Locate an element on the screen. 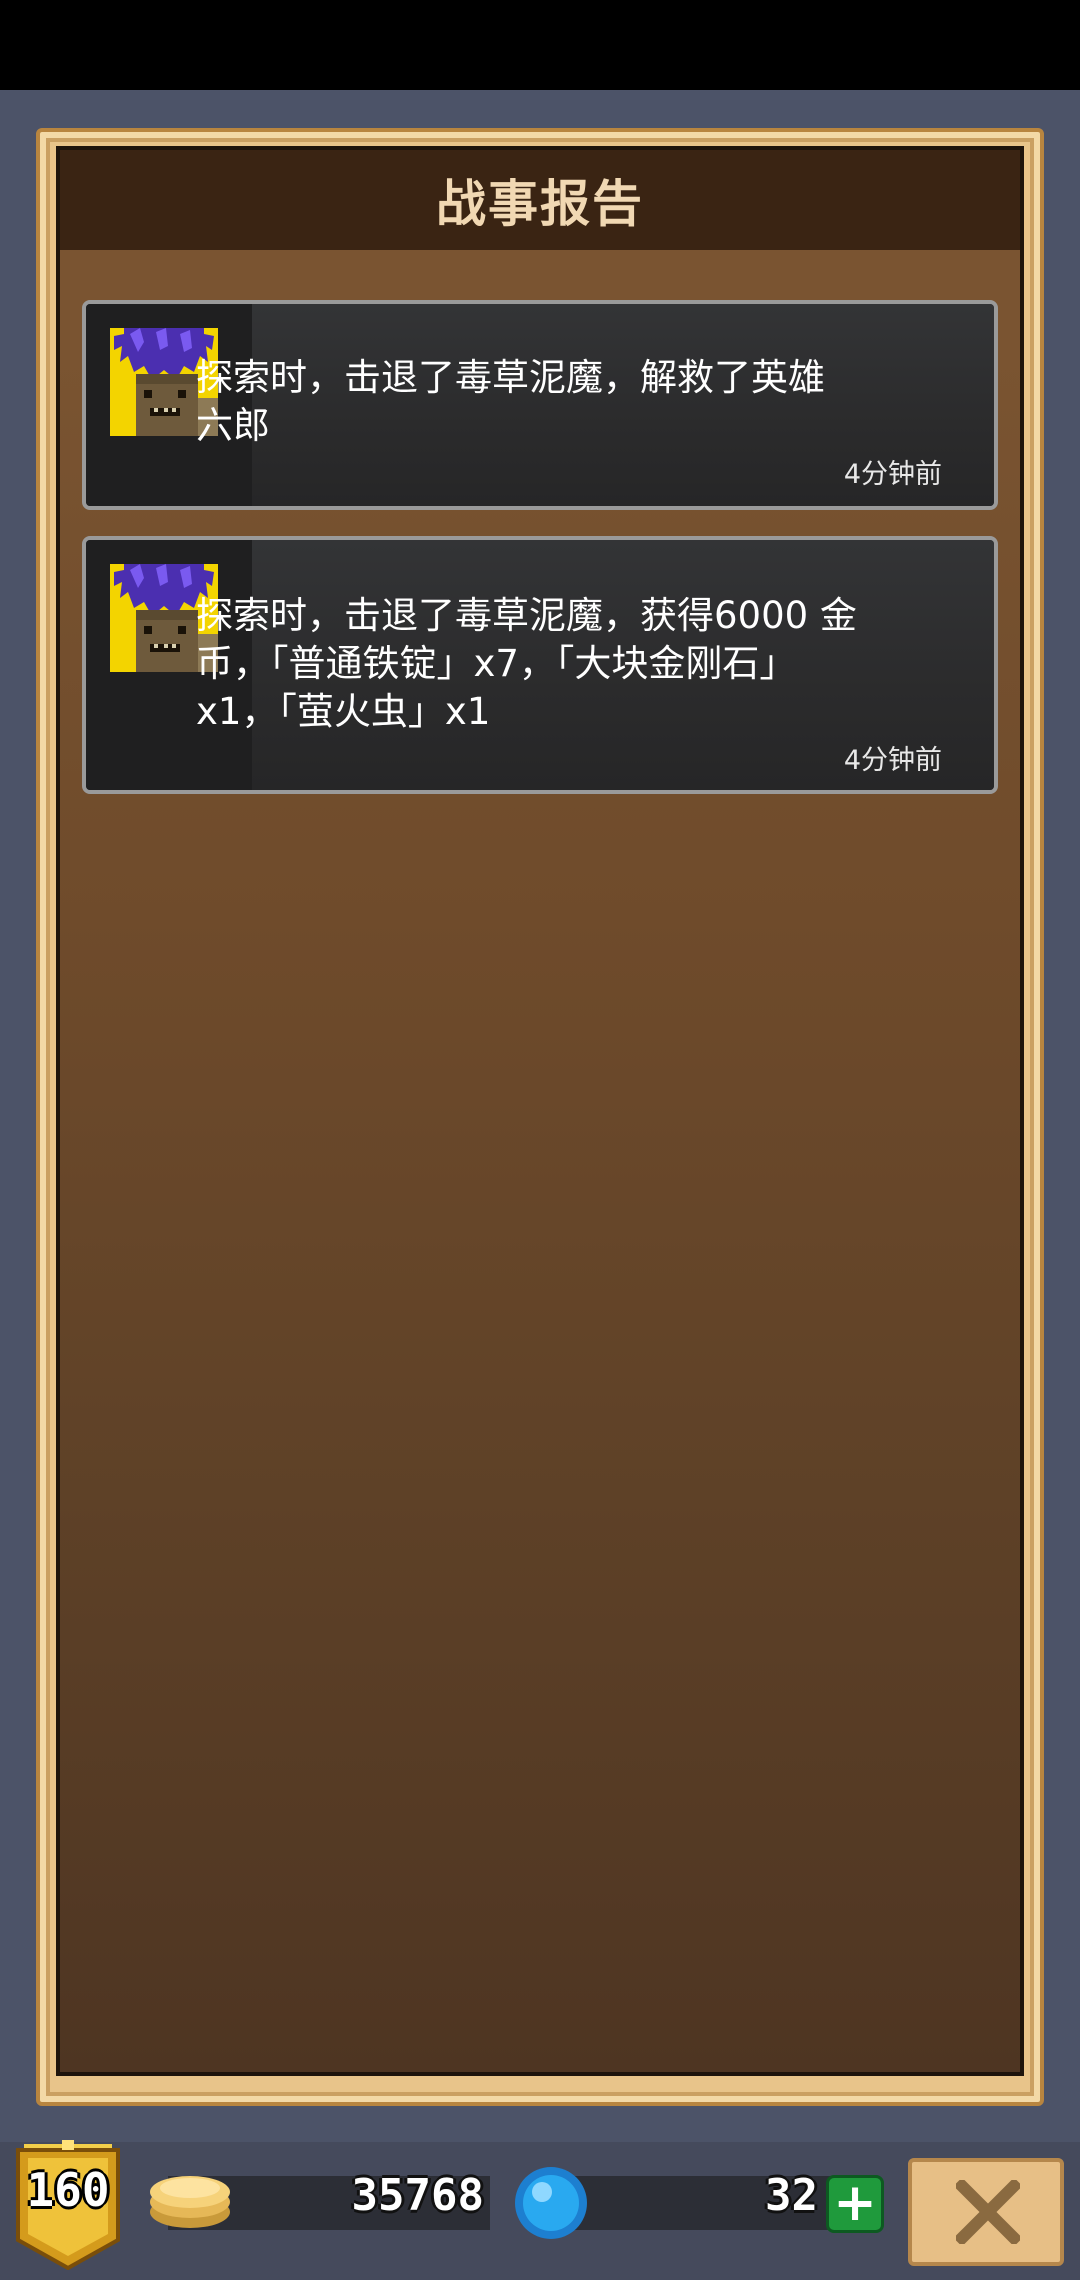 The height and width of the screenshot is (2280, 1080). close-button is located at coordinates (986, 2212).